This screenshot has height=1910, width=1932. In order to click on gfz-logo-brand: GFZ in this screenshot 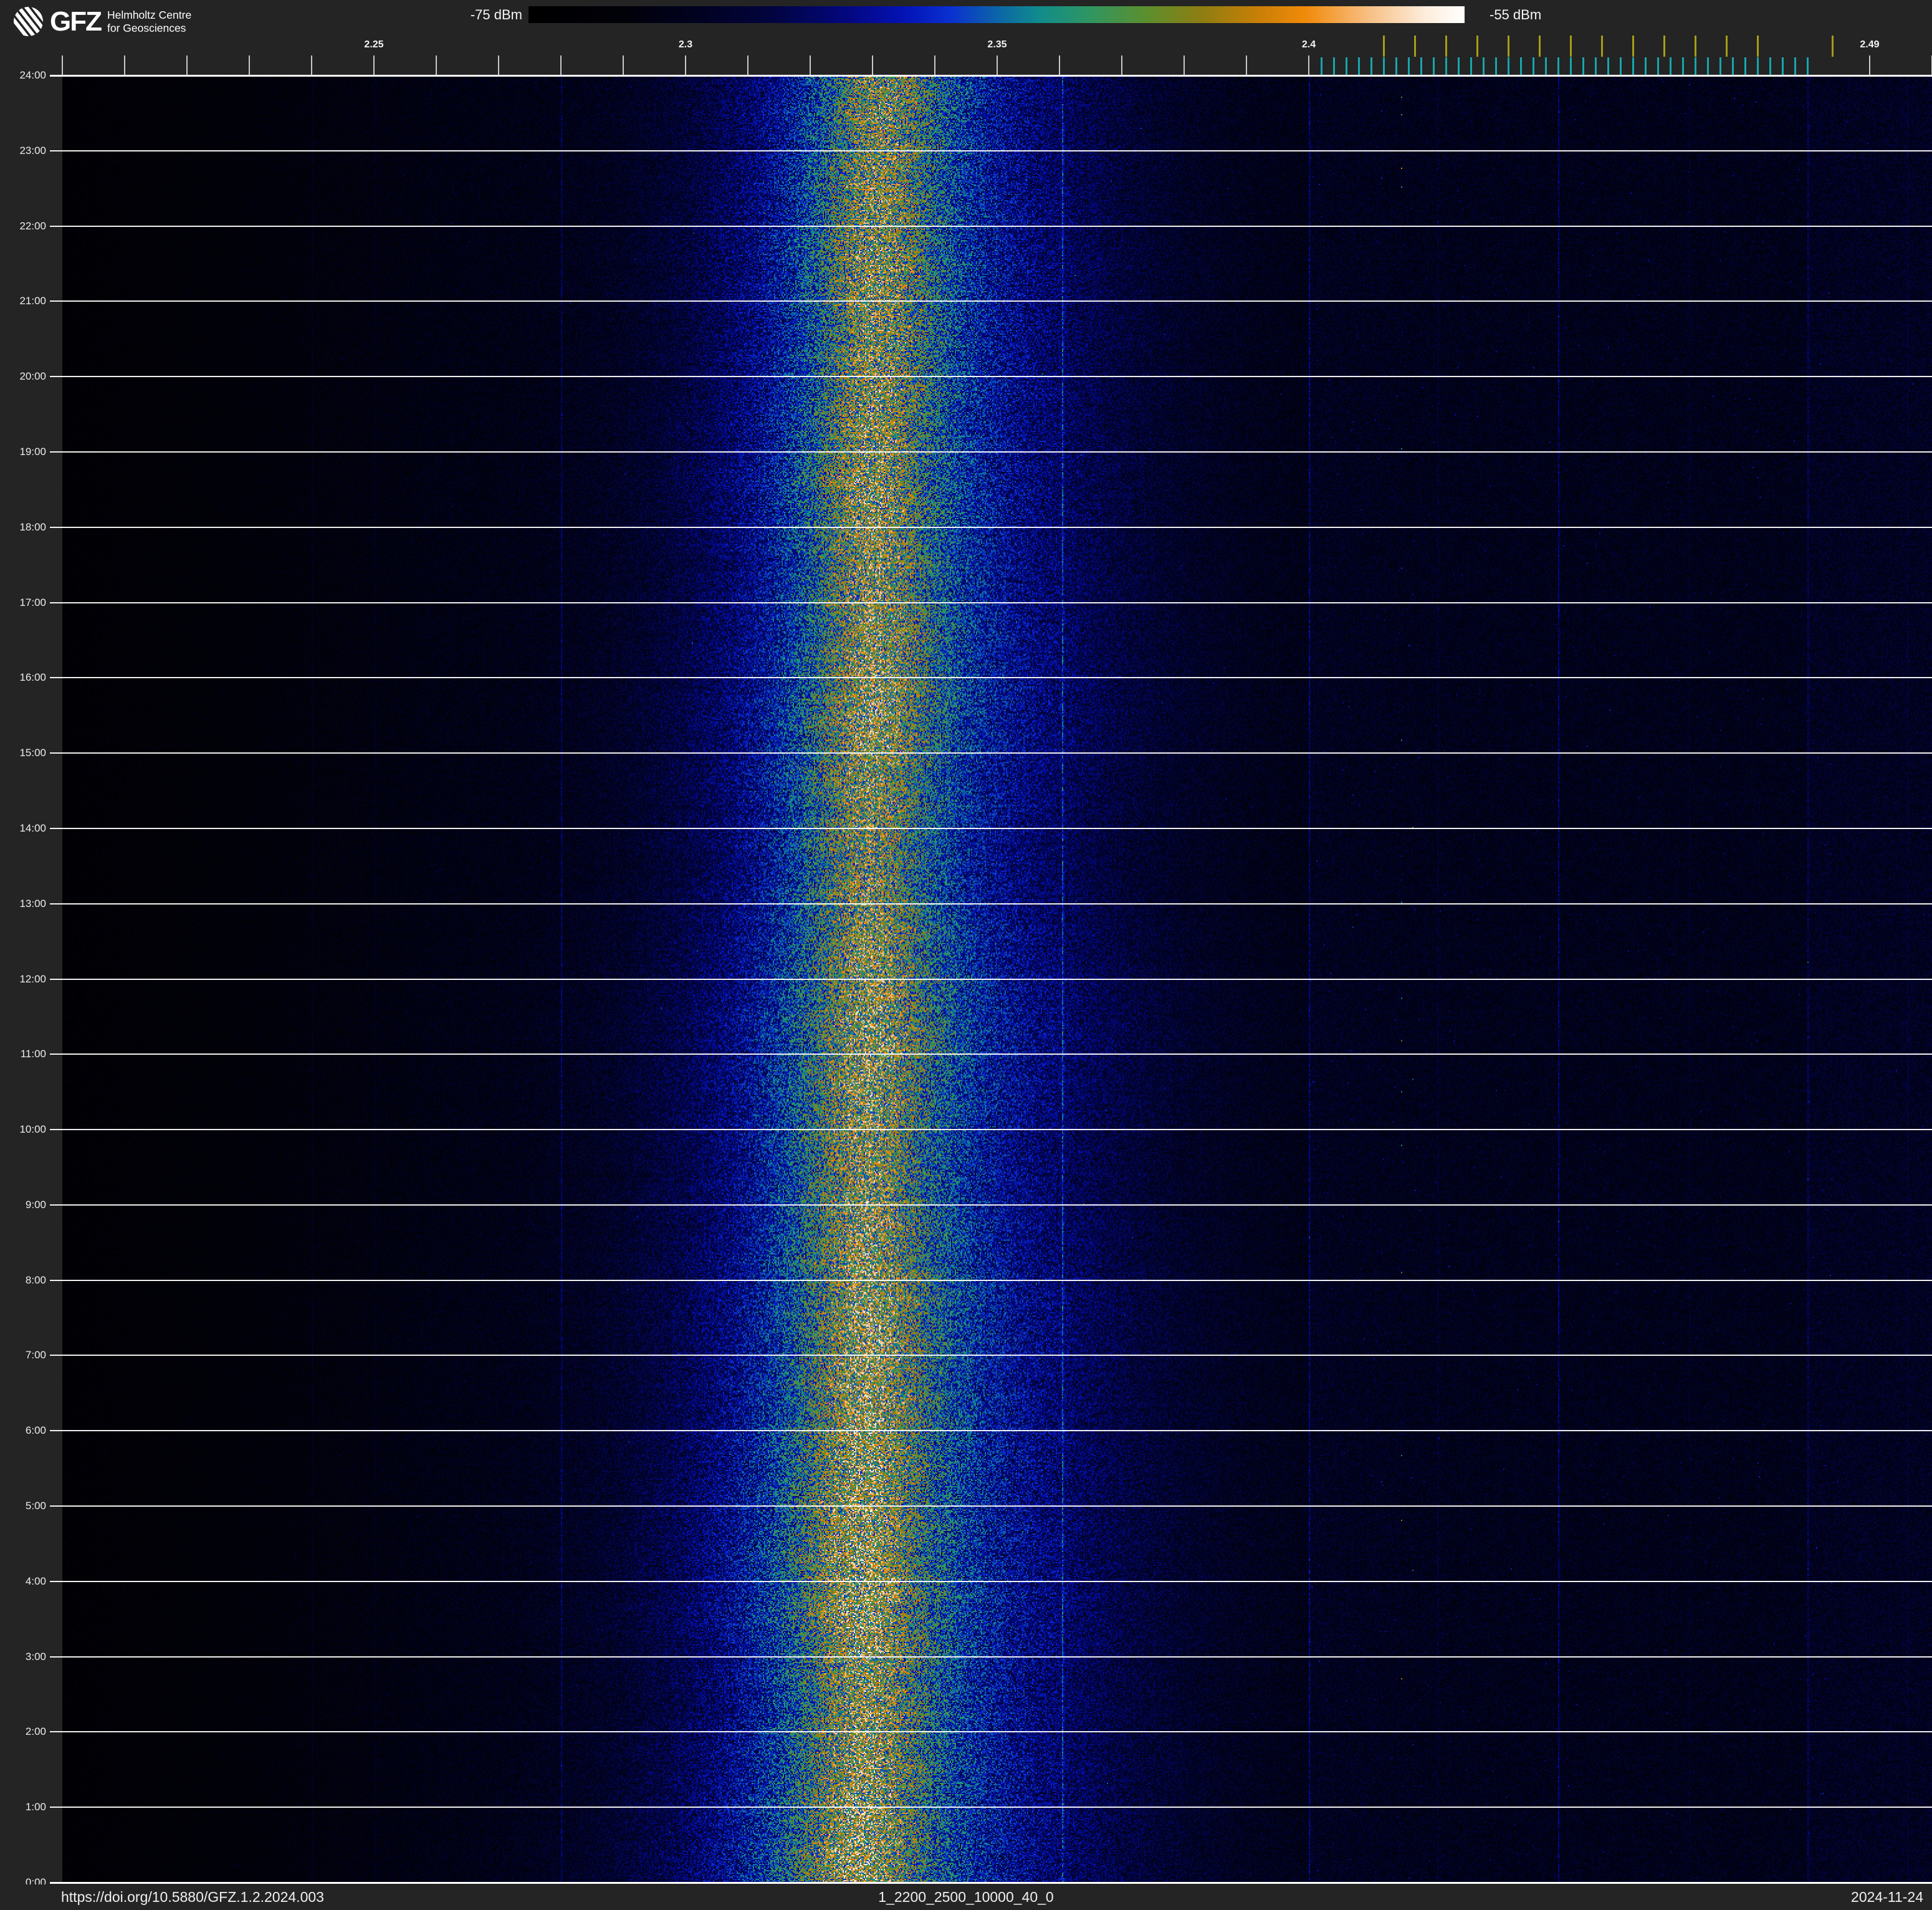, I will do `click(76, 21)`.